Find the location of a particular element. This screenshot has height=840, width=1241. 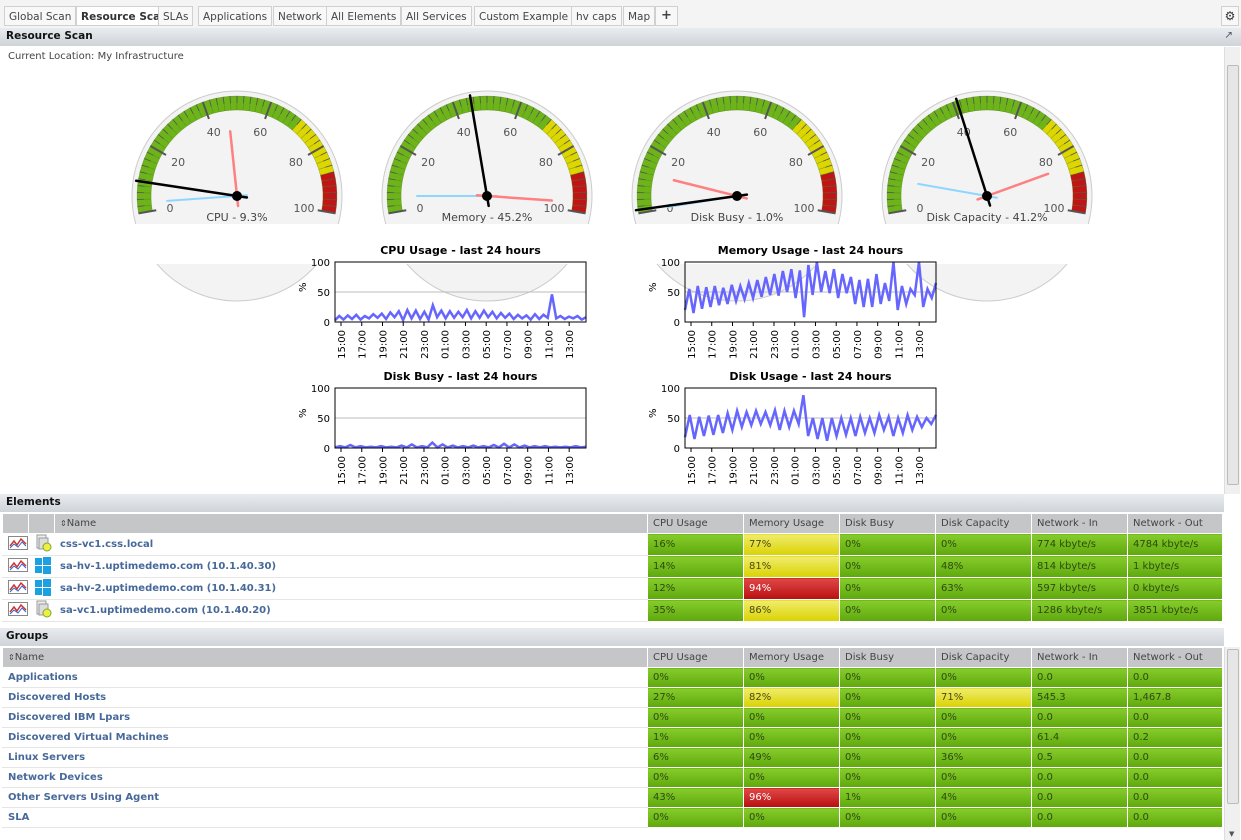

y-tick-label: 0 is located at coordinates (677, 449).